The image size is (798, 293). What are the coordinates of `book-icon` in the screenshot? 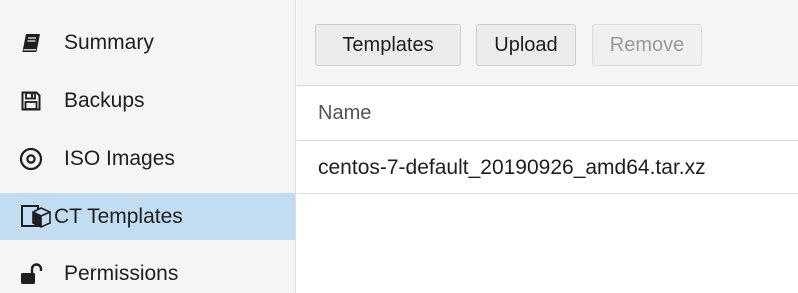 It's located at (31, 43).